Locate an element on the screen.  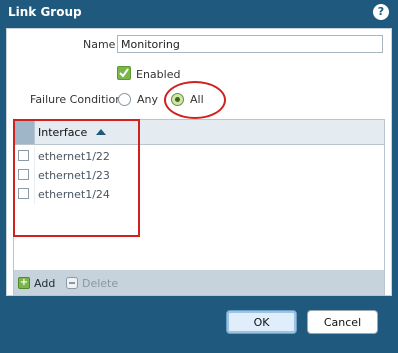
radio-any is located at coordinates (124, 99).